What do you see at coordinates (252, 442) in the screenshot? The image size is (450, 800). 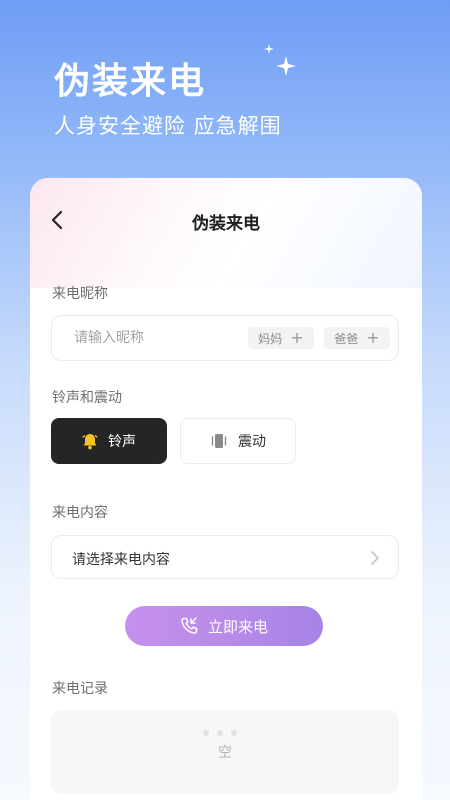 I see `vibrate-mode-label: 震动` at bounding box center [252, 442].